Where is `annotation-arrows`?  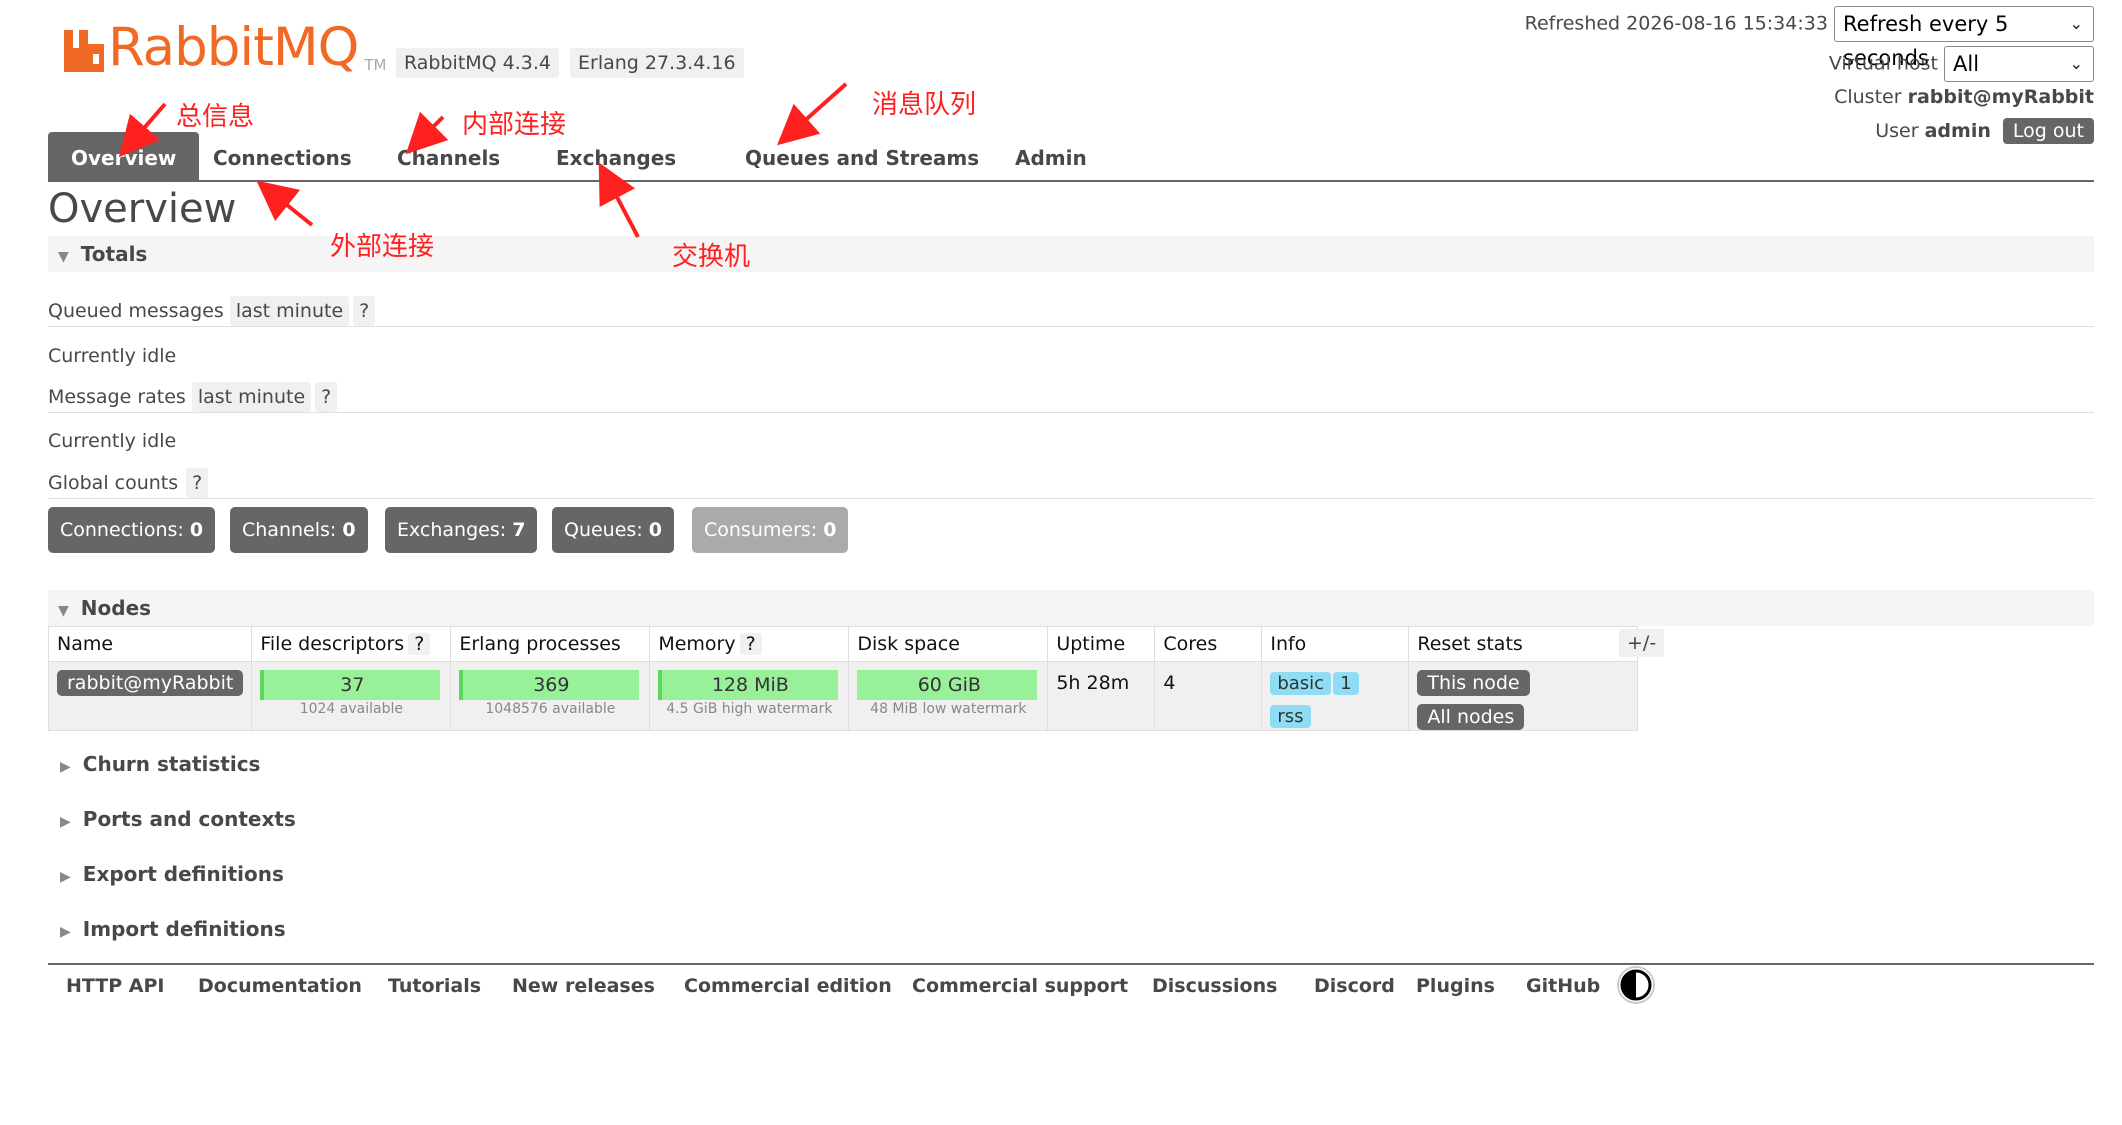
annotation-arrows is located at coordinates (483, 160).